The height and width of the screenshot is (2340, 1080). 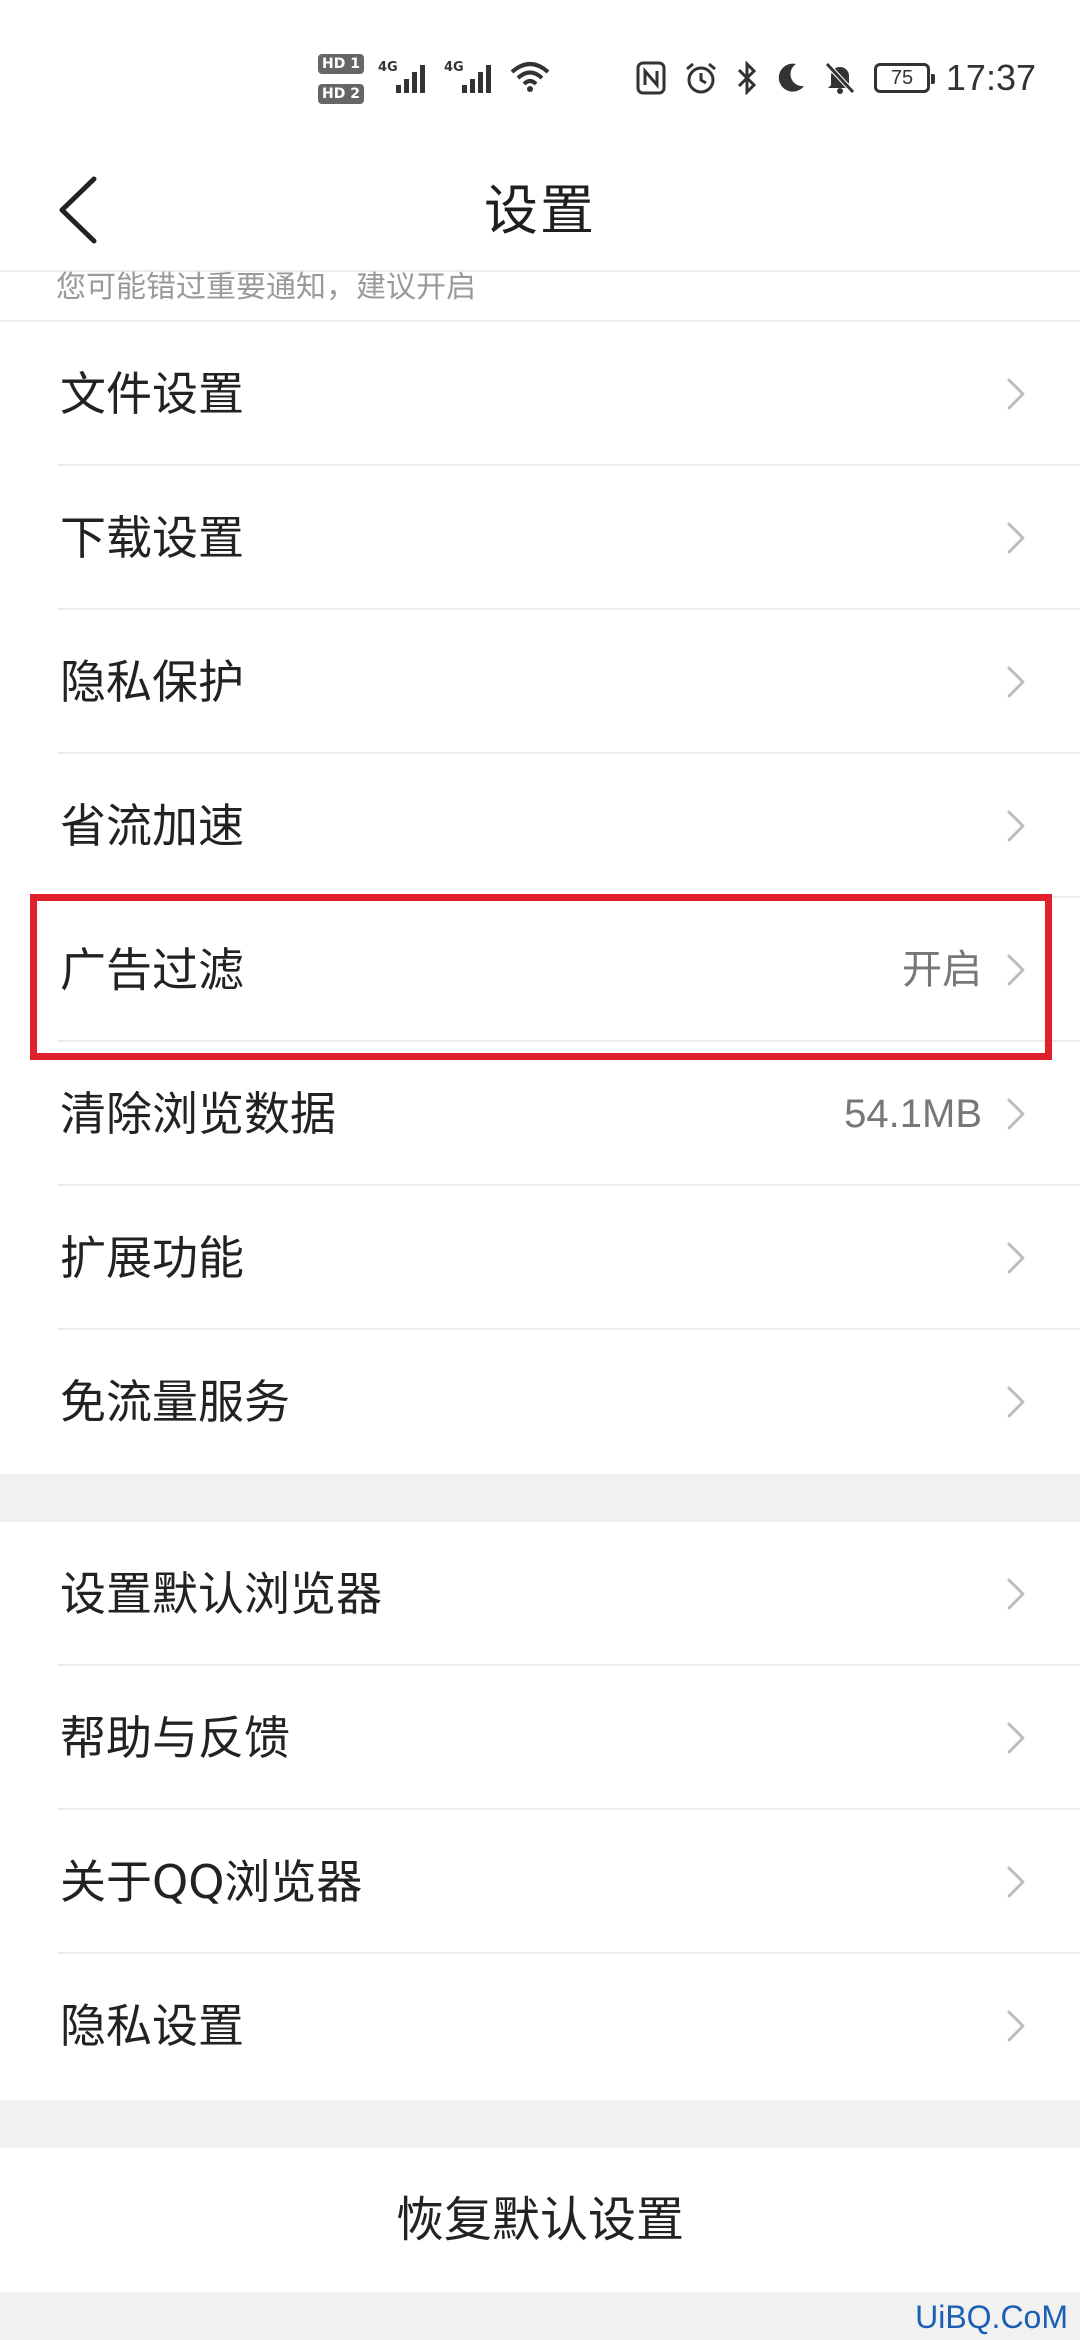 What do you see at coordinates (701, 78) in the screenshot?
I see `alarm-icon` at bounding box center [701, 78].